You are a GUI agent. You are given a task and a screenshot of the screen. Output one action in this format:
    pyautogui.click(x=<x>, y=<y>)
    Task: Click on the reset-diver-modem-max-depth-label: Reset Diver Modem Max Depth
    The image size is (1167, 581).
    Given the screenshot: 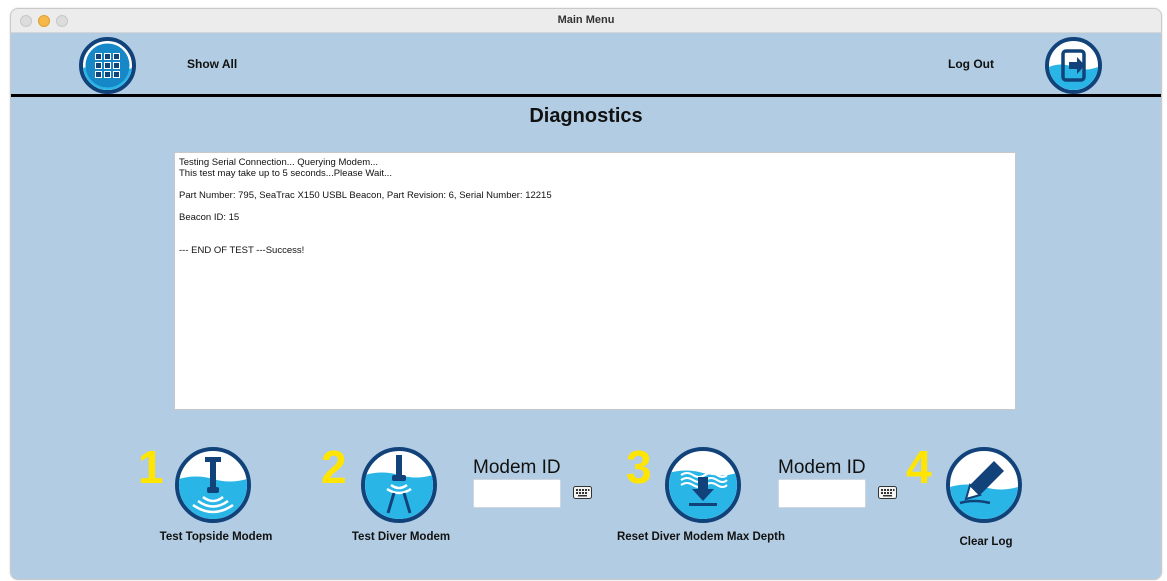 What is the action you would take?
    pyautogui.click(x=701, y=537)
    